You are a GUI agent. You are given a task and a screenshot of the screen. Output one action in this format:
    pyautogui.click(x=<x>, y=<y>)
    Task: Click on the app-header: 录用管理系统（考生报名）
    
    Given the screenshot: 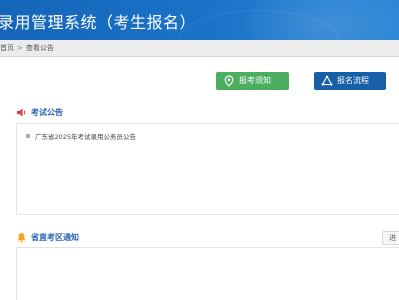 What is the action you would take?
    pyautogui.click(x=199, y=20)
    